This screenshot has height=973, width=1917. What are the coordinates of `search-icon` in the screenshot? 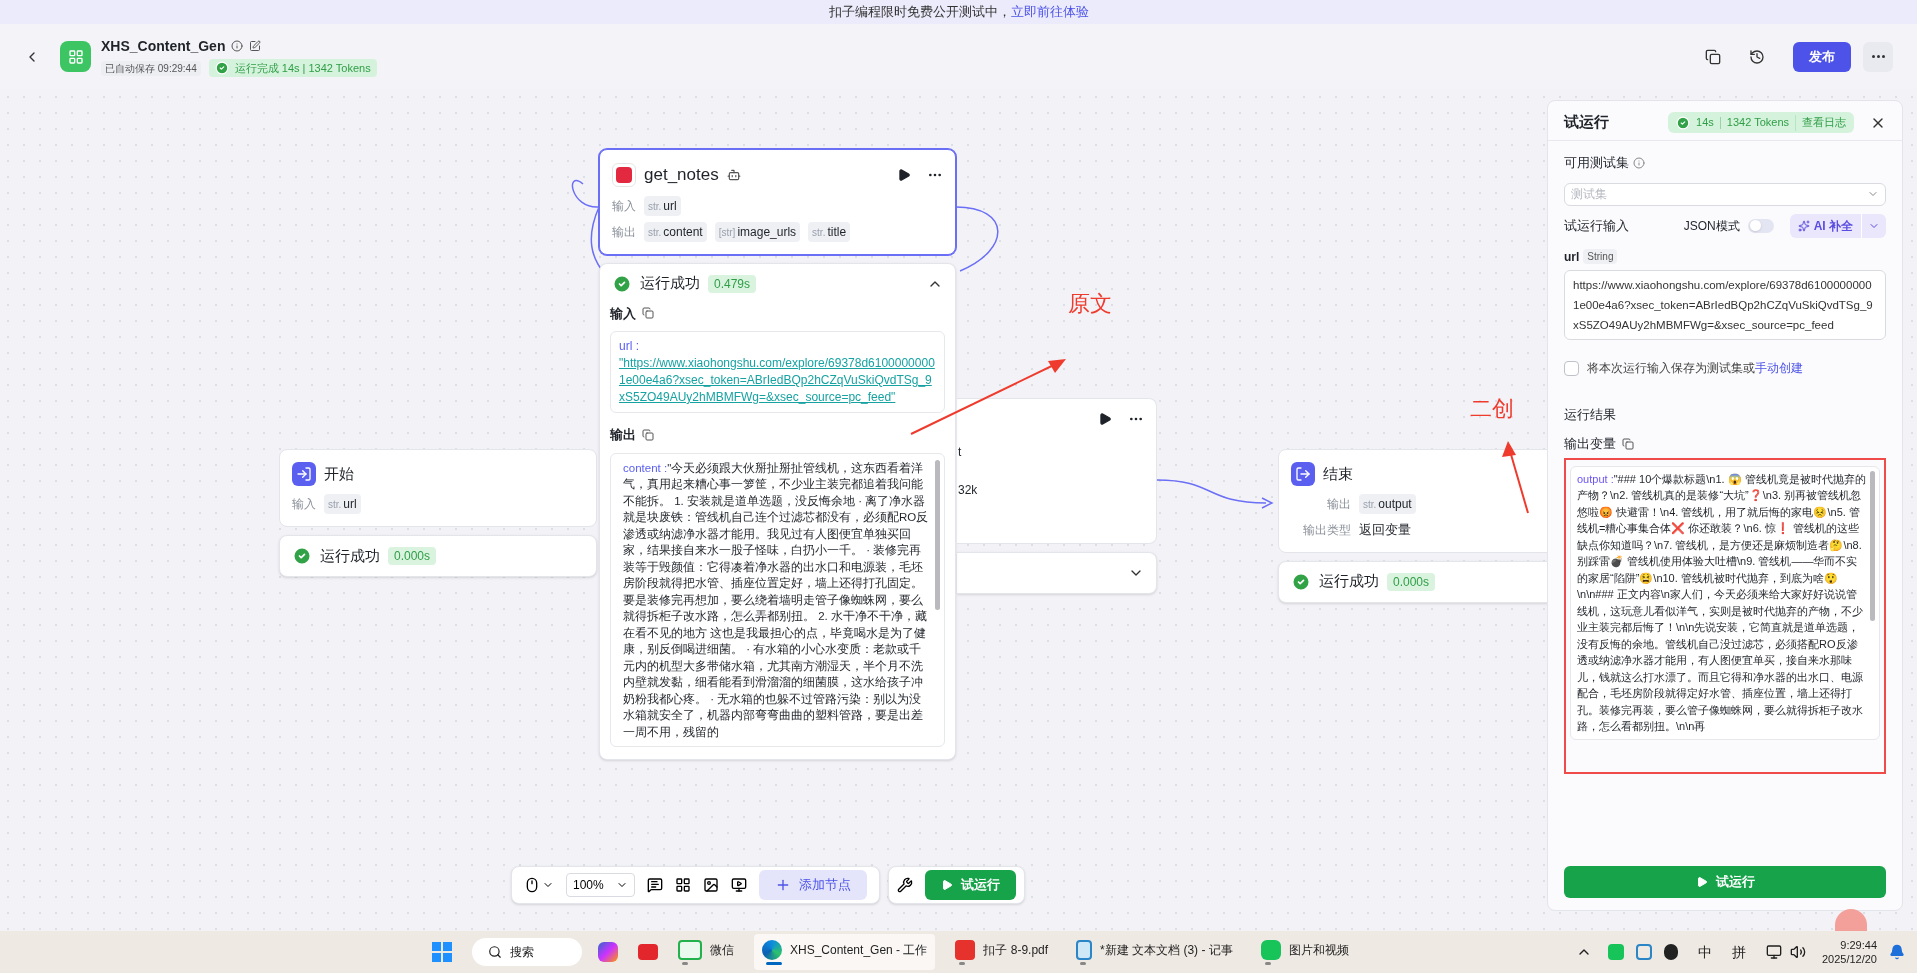 It's located at (495, 952).